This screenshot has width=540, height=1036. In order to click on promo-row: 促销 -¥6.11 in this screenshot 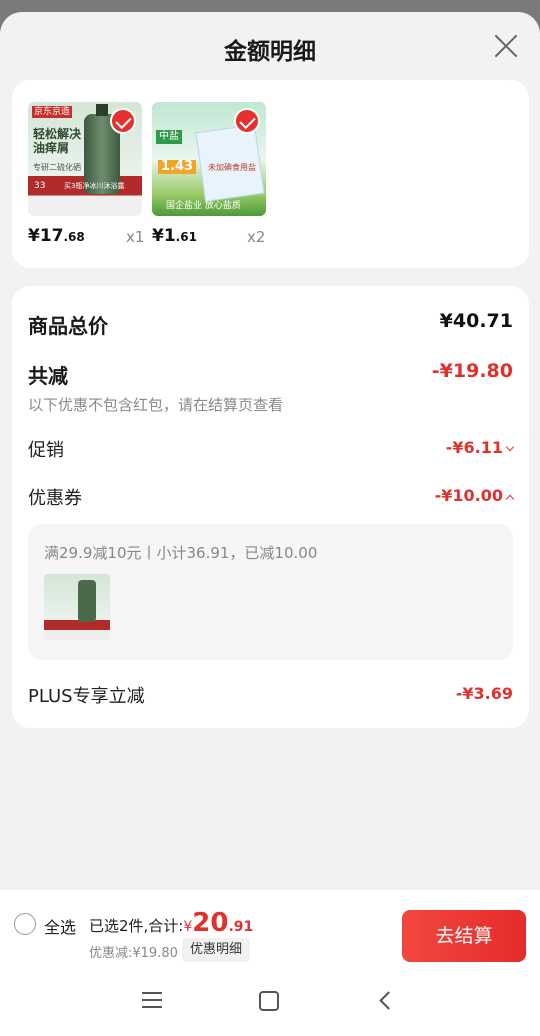, I will do `click(271, 449)`.